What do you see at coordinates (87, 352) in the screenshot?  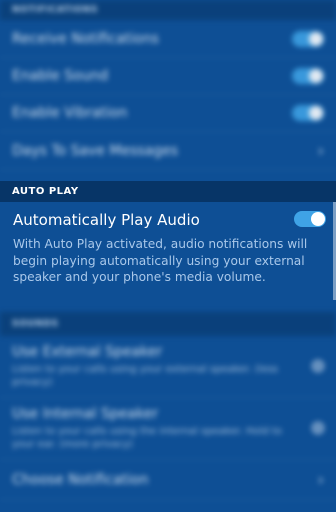 I see `external-speaker-label: Use External Speaker` at bounding box center [87, 352].